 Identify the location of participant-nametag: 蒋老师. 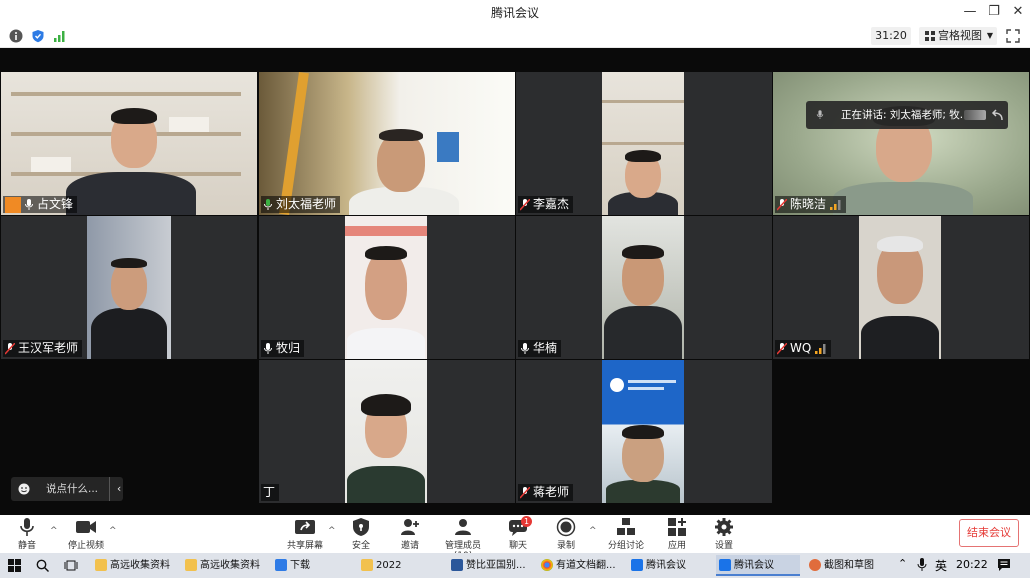
(546, 492).